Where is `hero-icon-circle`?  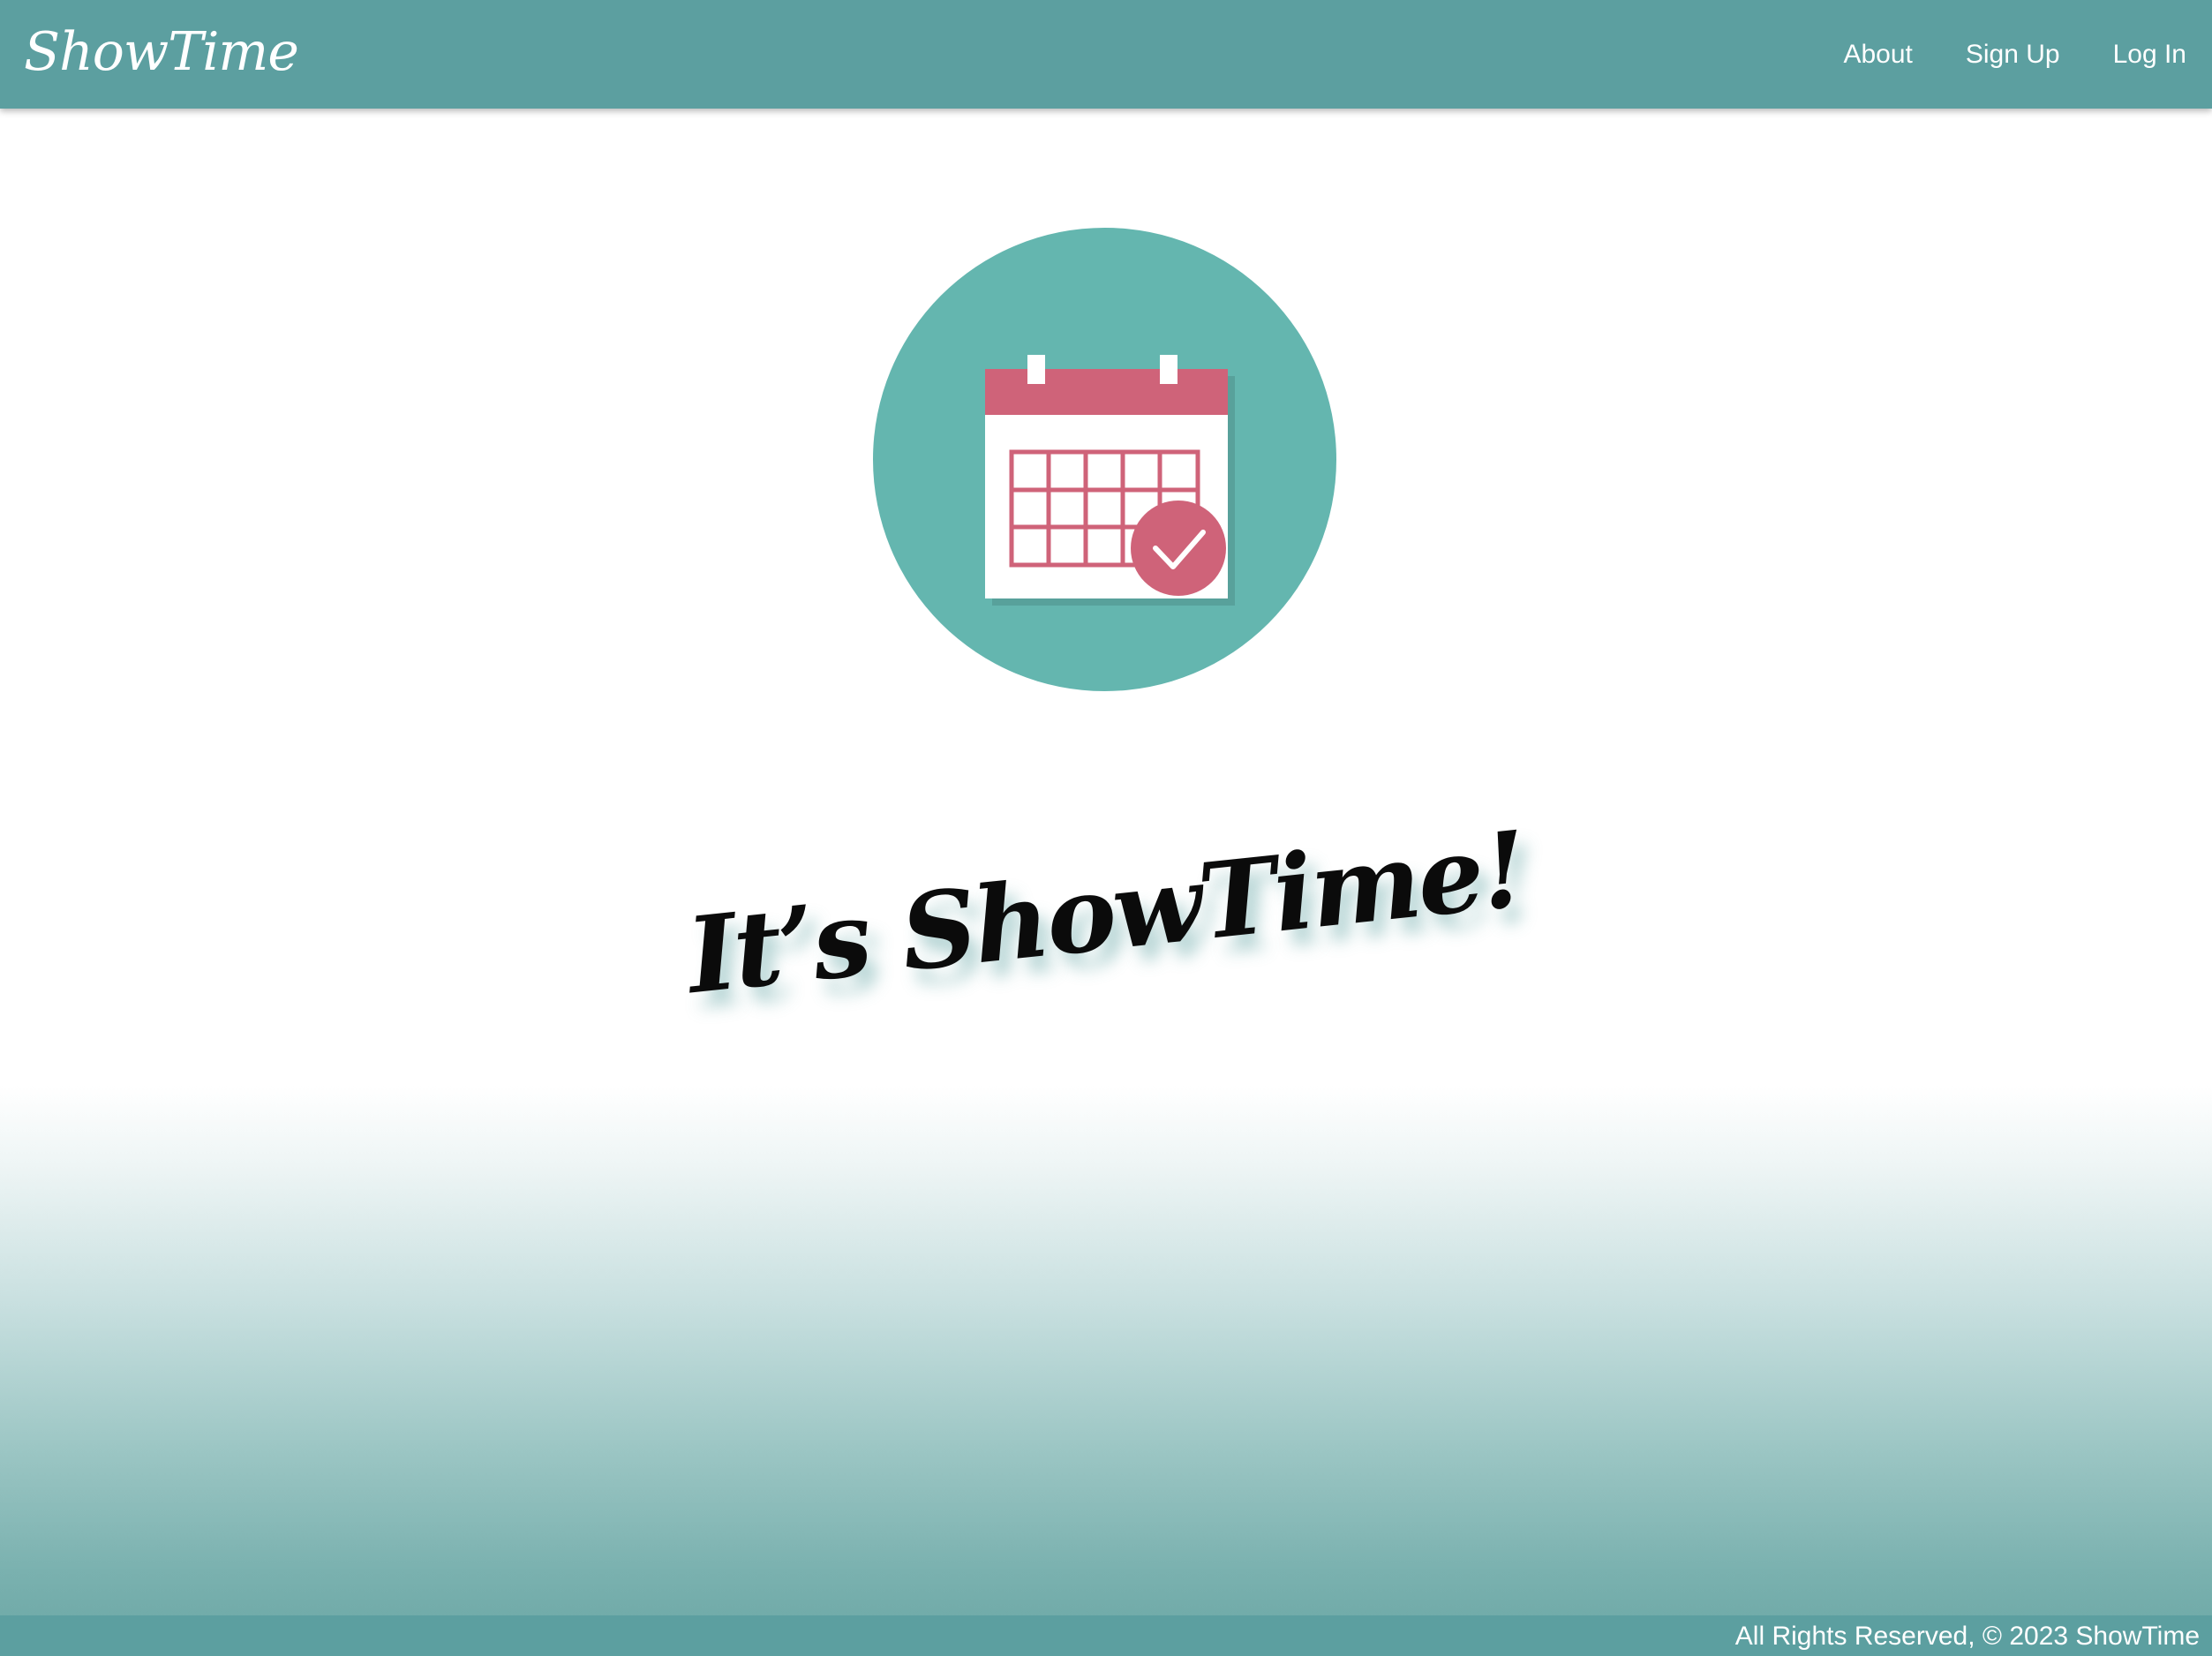
hero-icon-circle is located at coordinates (1104, 459).